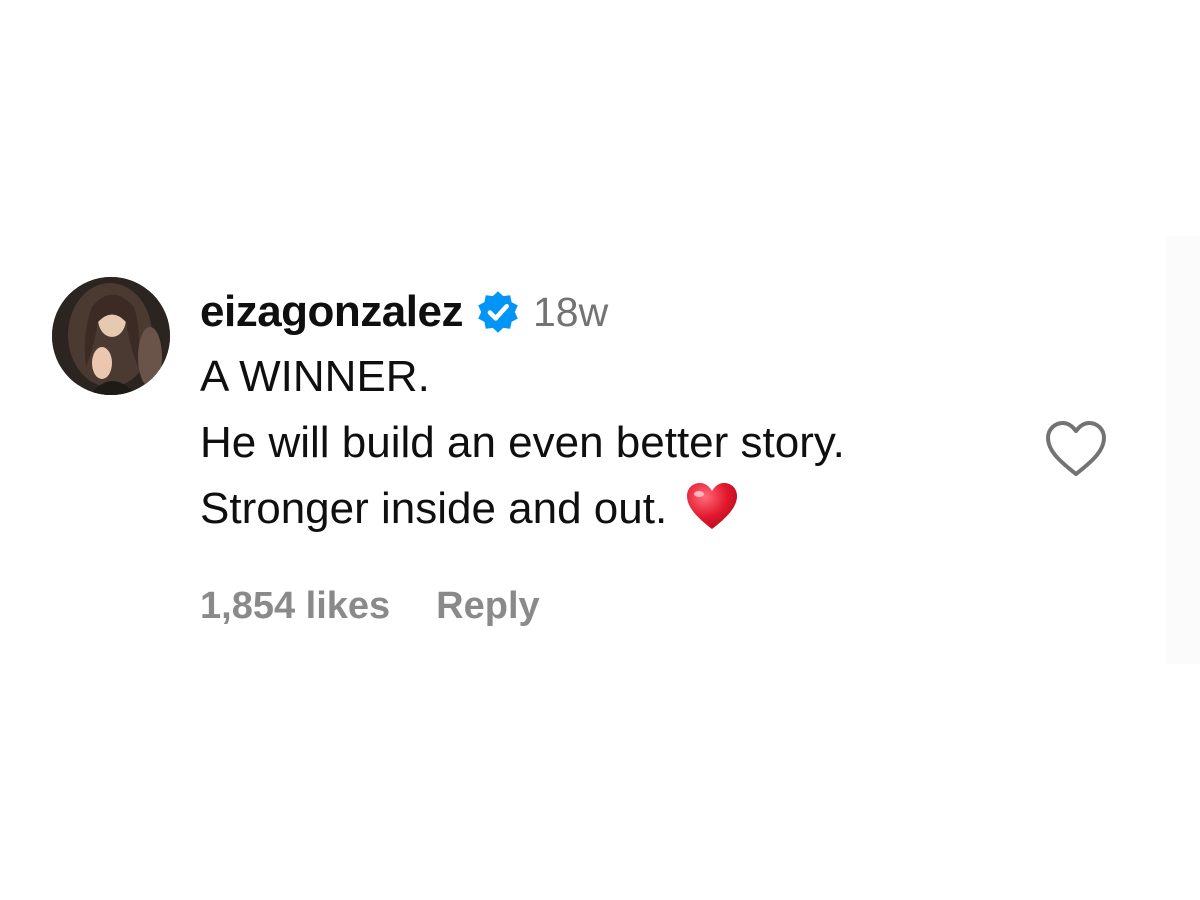 The width and height of the screenshot is (1200, 900). Describe the element at coordinates (1076, 449) in the screenshot. I see `heart-outline-icon` at that location.